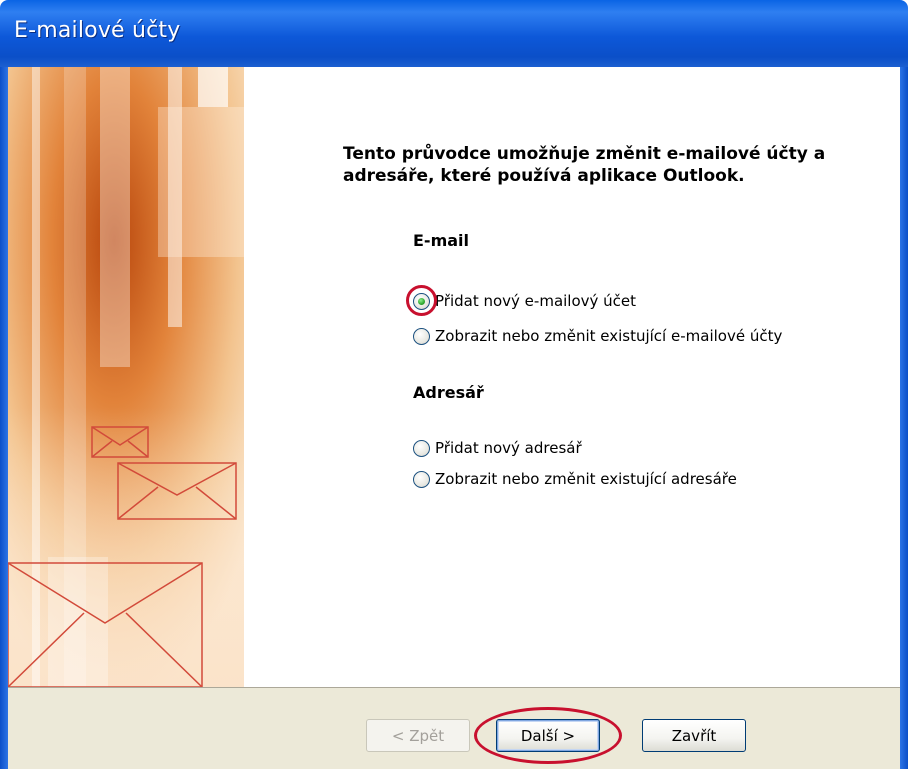  What do you see at coordinates (904, 418) in the screenshot?
I see `window-frame-right` at bounding box center [904, 418].